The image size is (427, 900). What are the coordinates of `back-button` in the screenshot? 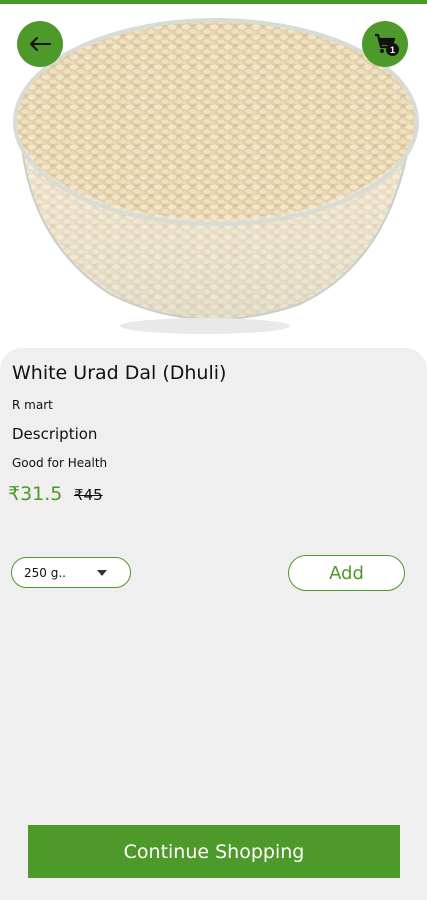 It's located at (40, 44).